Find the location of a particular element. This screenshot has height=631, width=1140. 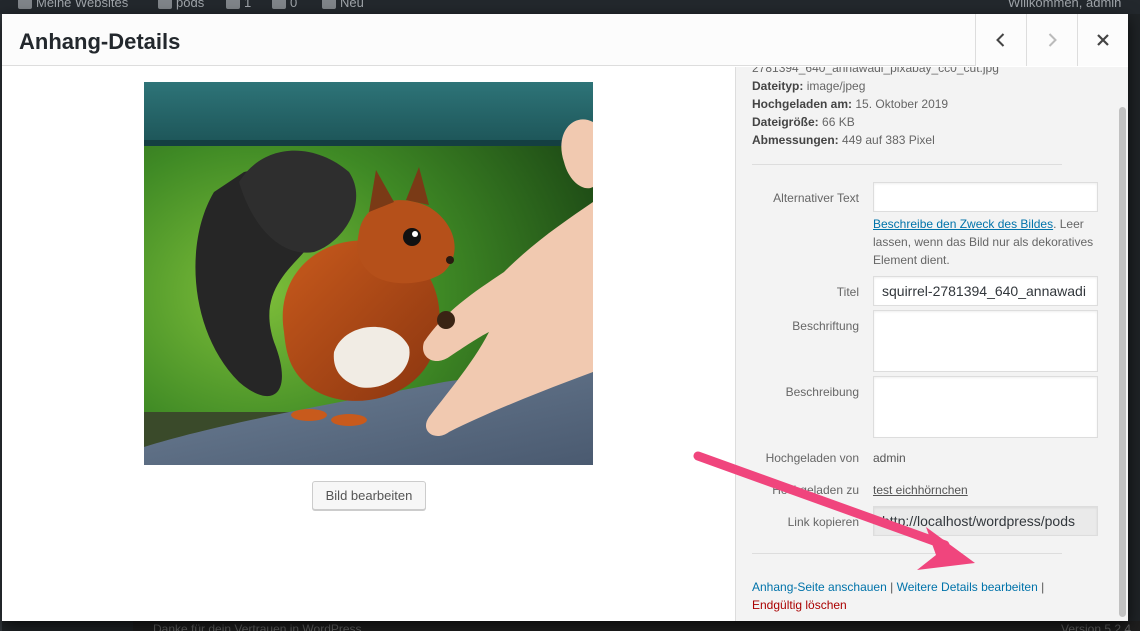

dimensions-label: Abmessungen: is located at coordinates (795, 140).